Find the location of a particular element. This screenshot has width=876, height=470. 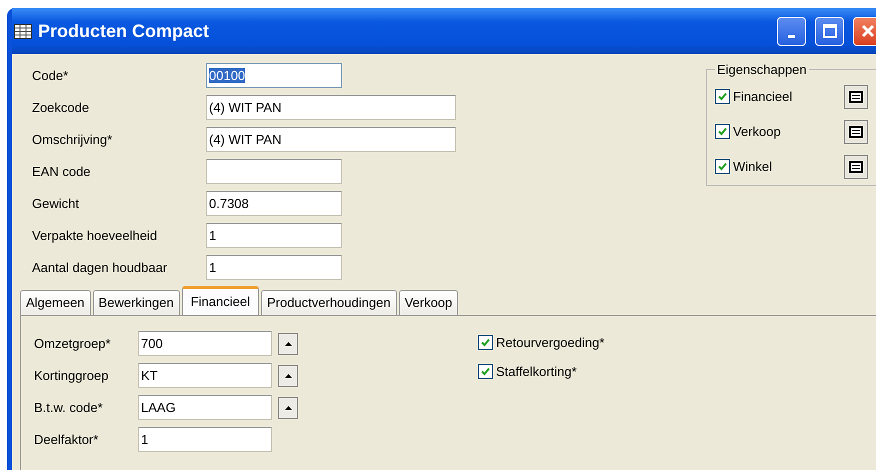

field-label: Zoekcode is located at coordinates (61, 107).